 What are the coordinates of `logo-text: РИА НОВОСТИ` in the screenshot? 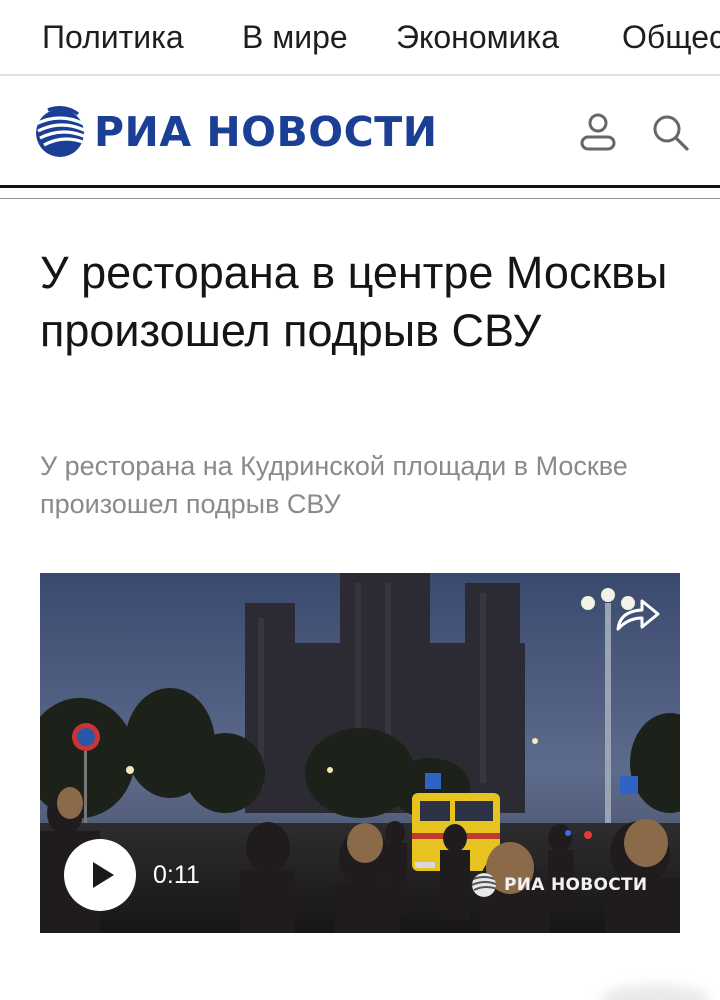 It's located at (266, 132).